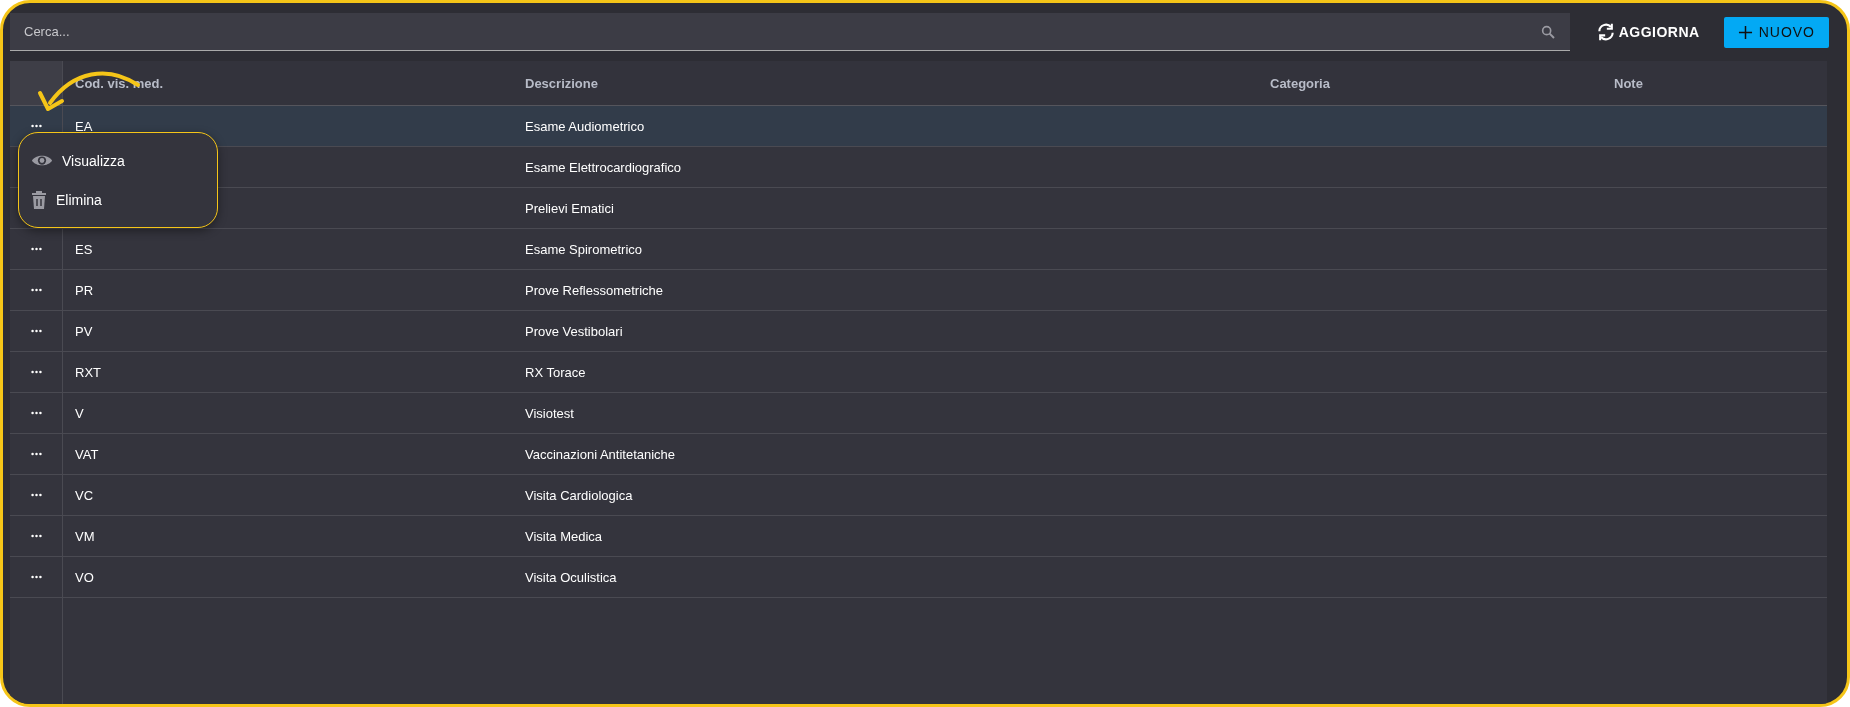  Describe the element at coordinates (85, 536) in the screenshot. I see `table-cell: VM` at that location.